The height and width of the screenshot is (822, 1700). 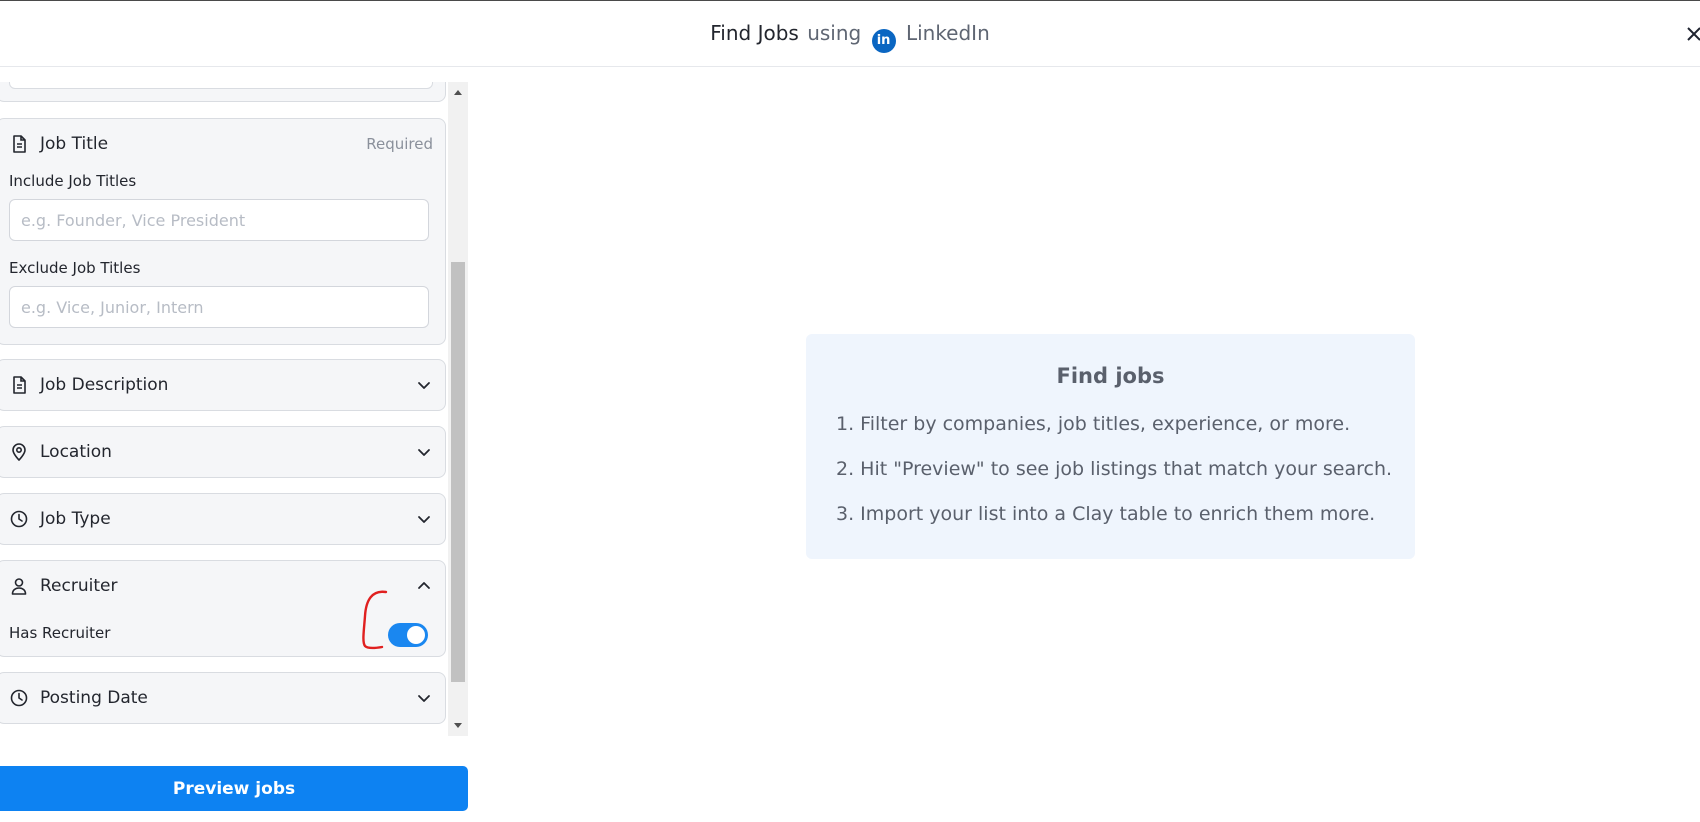 What do you see at coordinates (834, 33) in the screenshot?
I see `title-using: using` at bounding box center [834, 33].